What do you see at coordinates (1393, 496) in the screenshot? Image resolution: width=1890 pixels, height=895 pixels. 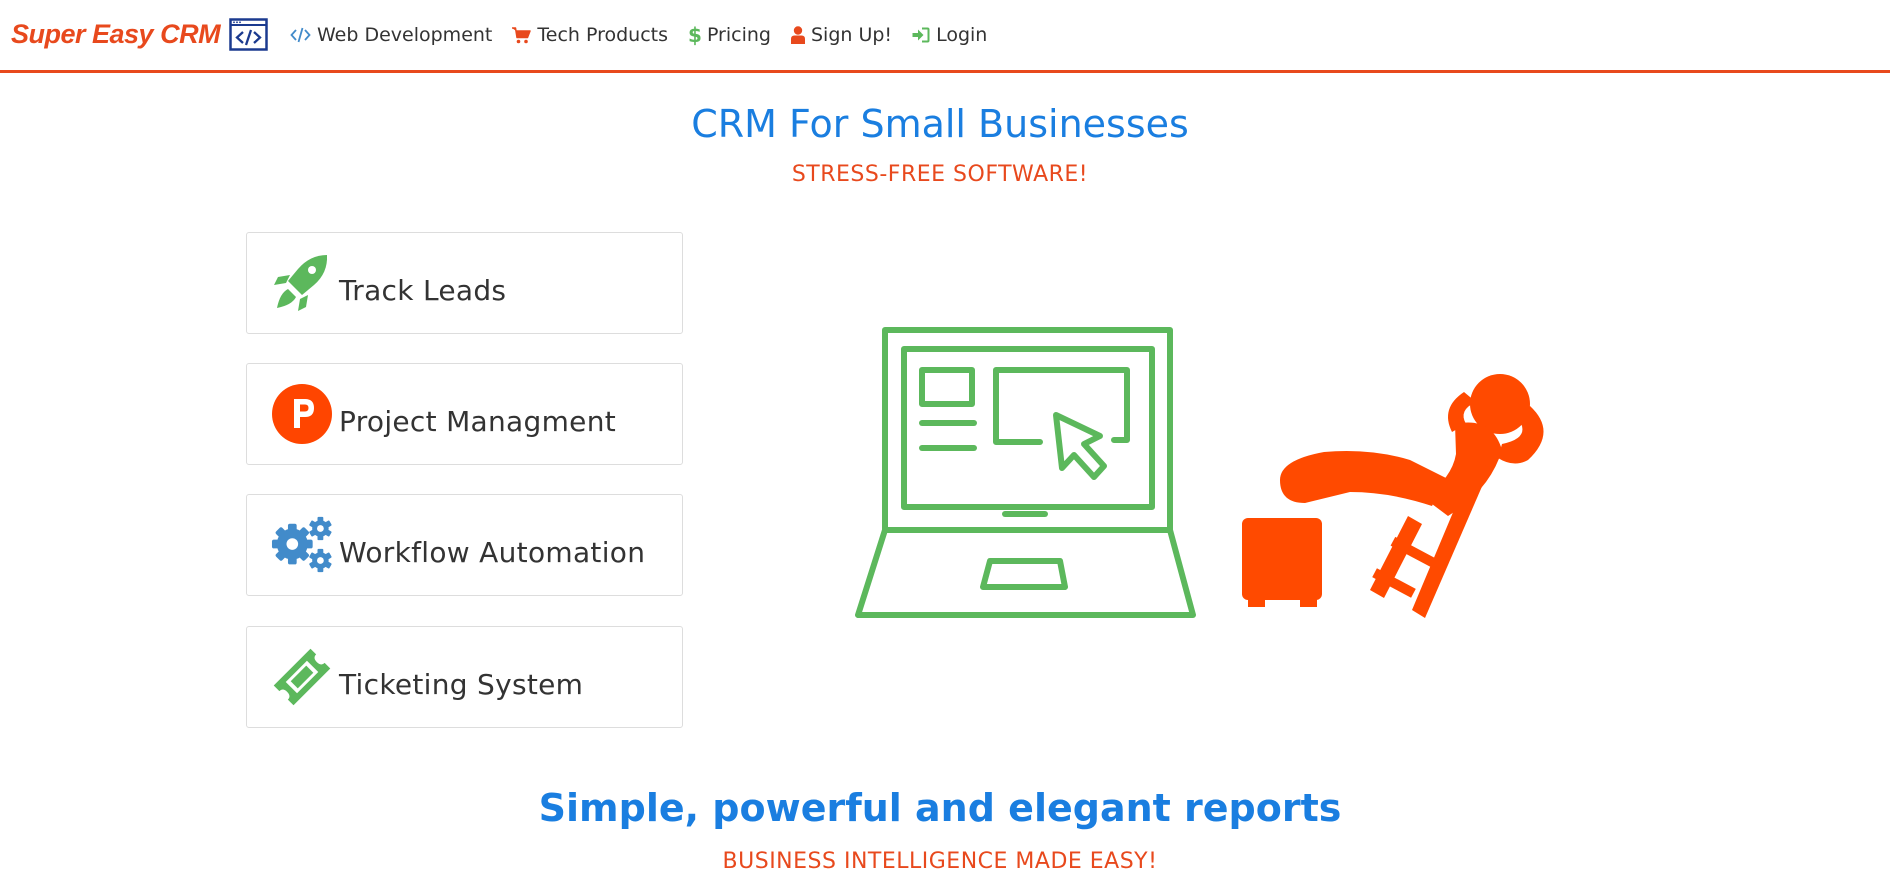 I see `relaxing-person-icon` at bounding box center [1393, 496].